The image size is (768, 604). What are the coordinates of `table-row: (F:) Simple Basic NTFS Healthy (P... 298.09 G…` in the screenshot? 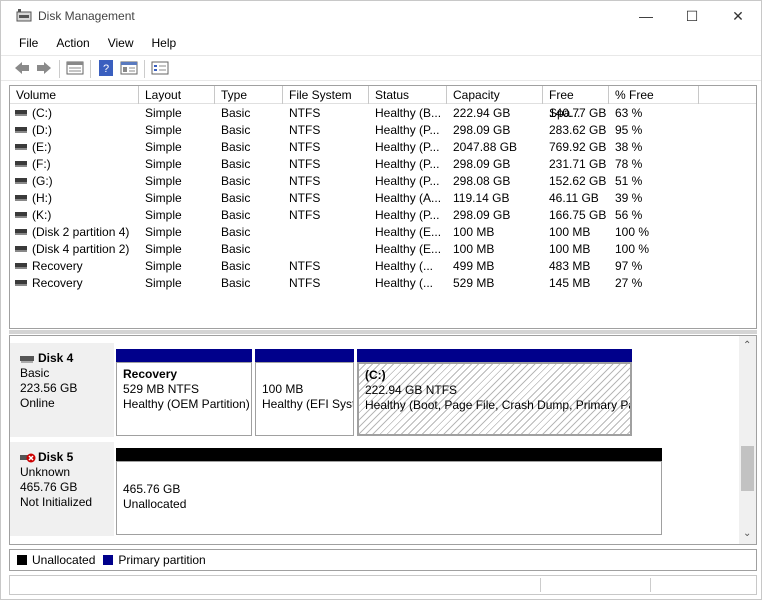 It's located at (383, 164).